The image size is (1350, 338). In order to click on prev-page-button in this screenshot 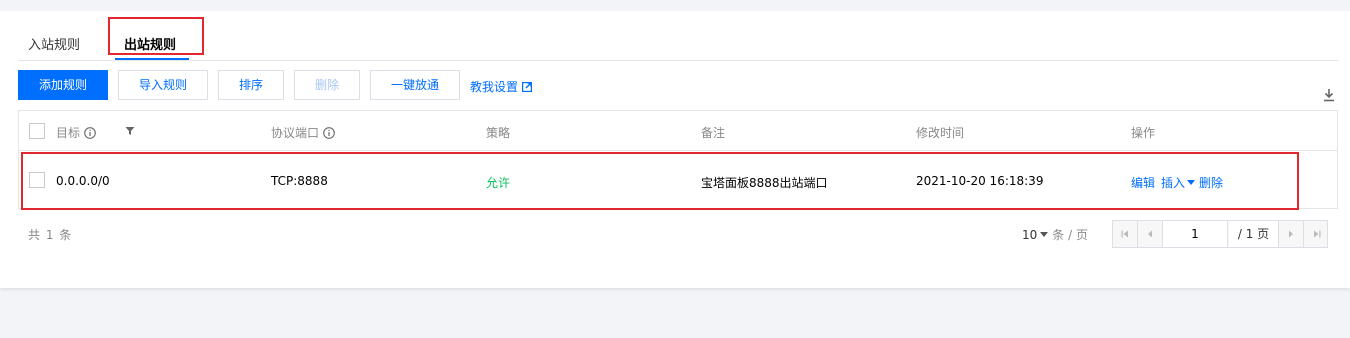, I will do `click(1150, 234)`.